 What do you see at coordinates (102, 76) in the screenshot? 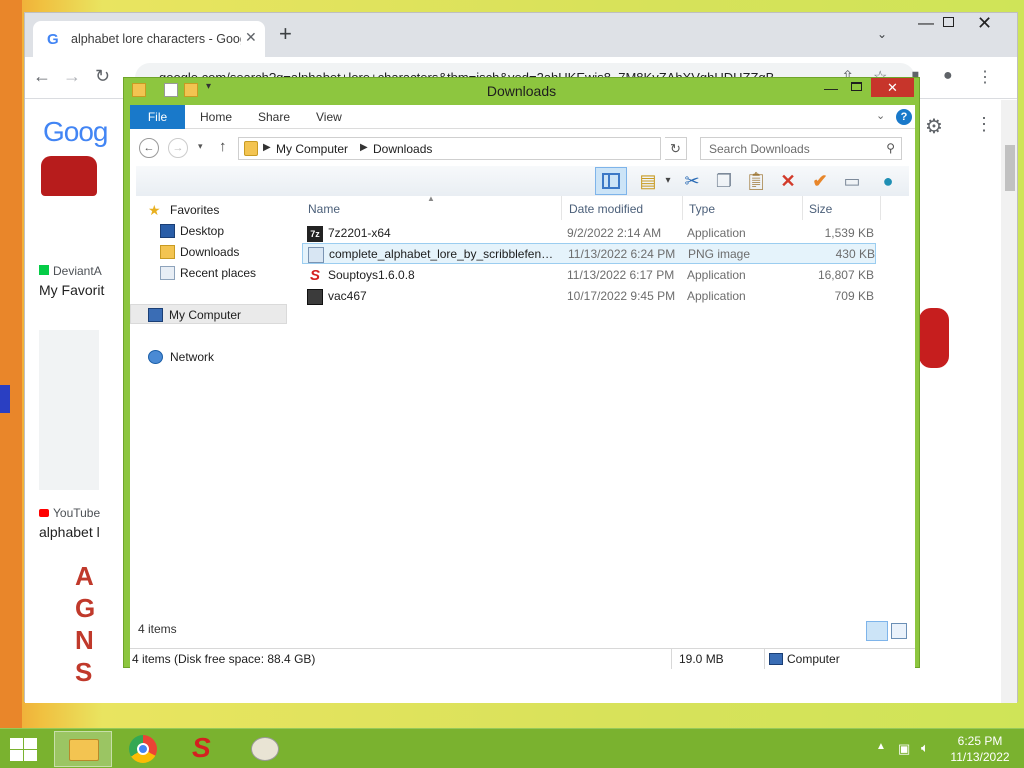
I see `reload-icon: ↻` at bounding box center [102, 76].